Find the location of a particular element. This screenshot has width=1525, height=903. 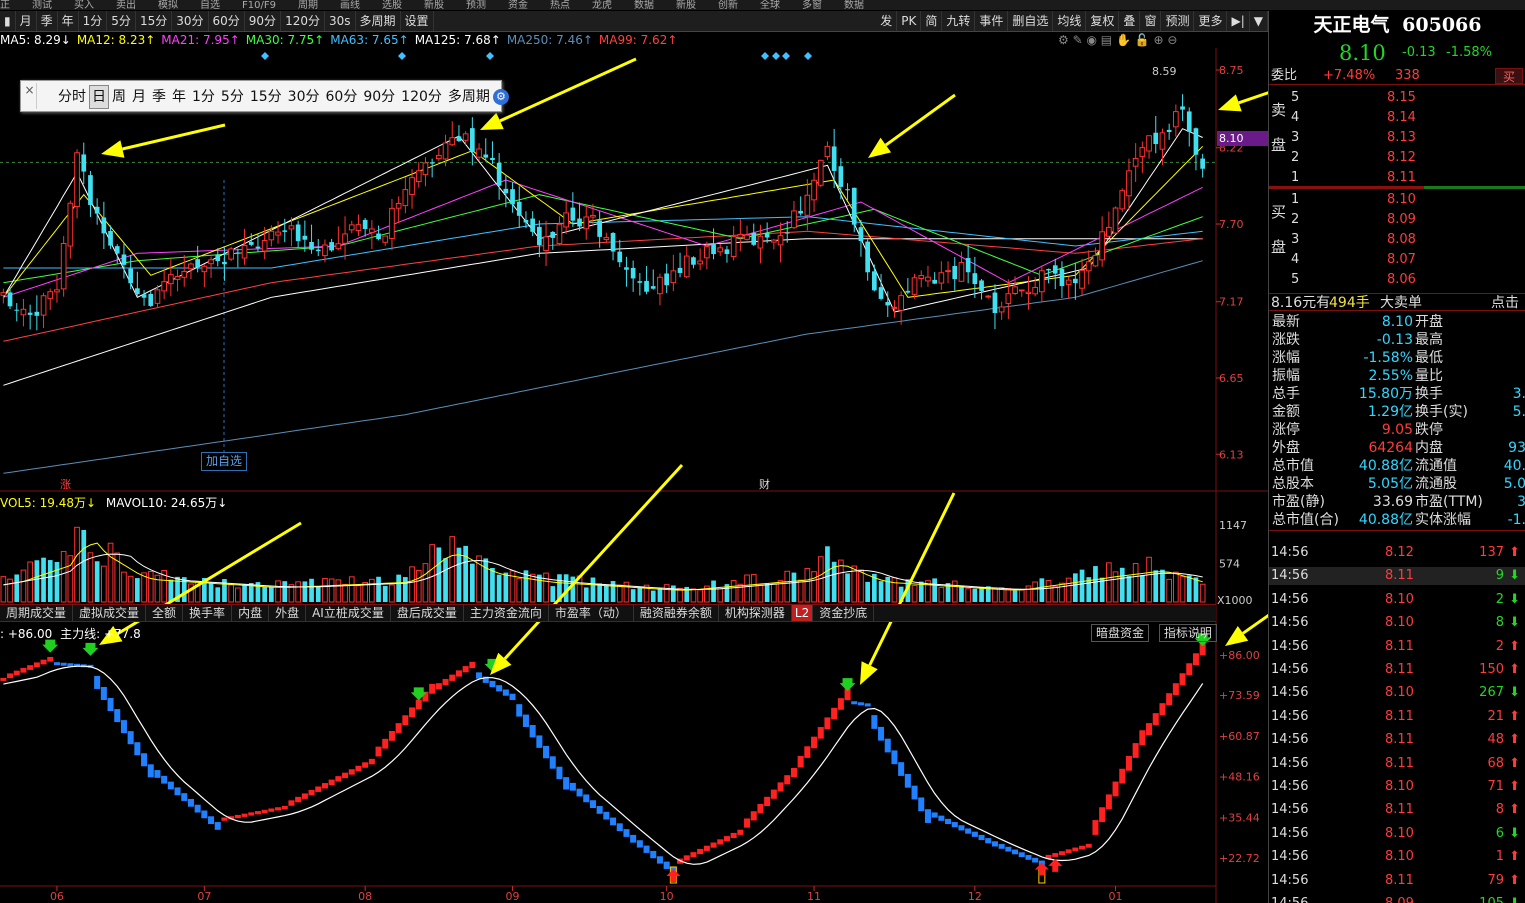

indicator-tab: 周期成交量 is located at coordinates (37, 613).